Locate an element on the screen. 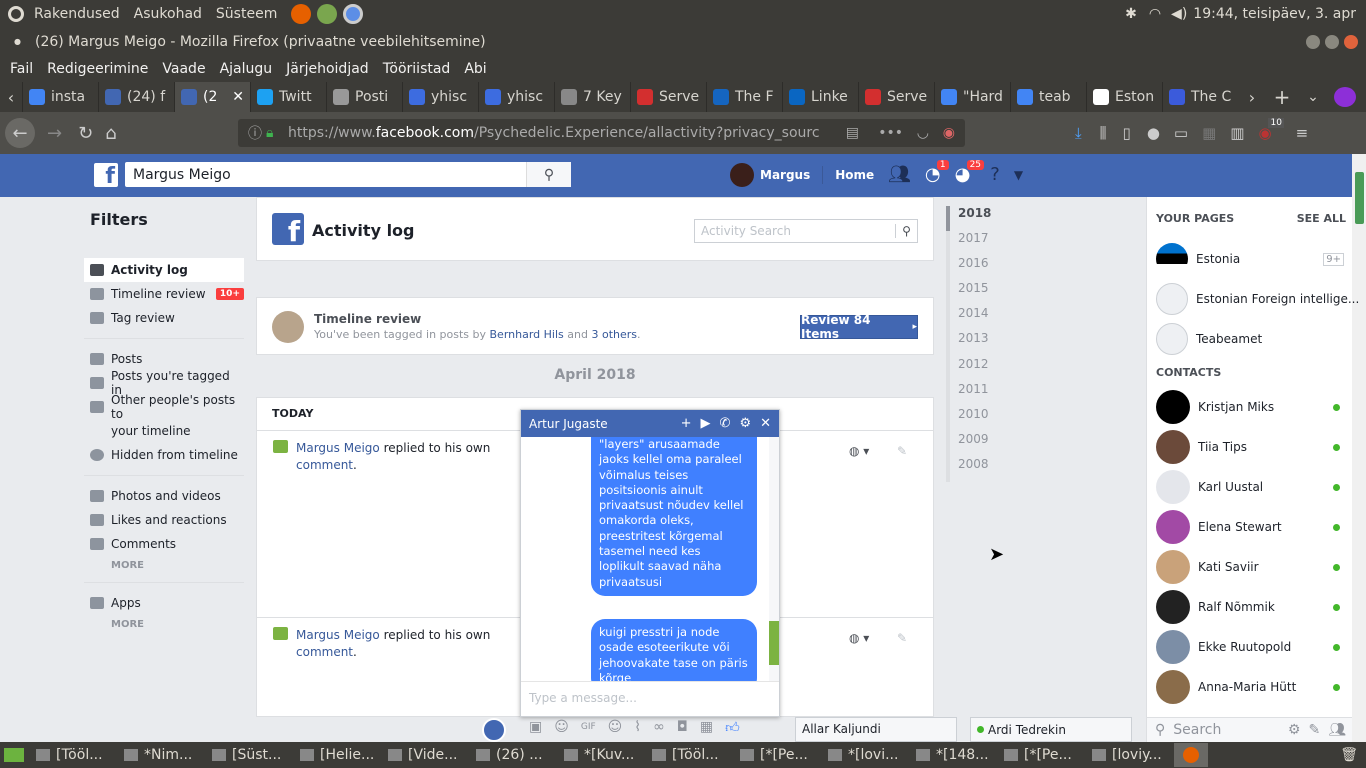  contact-item: Kati Saviir is located at coordinates (1249, 567).